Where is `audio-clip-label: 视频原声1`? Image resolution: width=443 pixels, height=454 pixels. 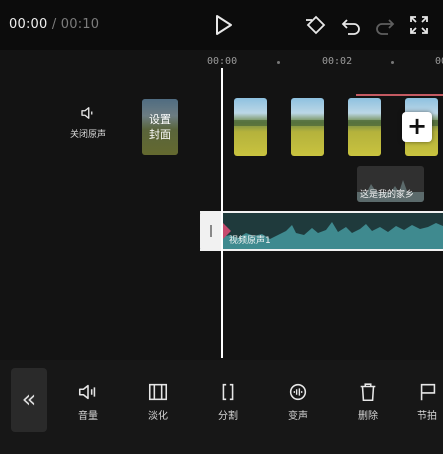
audio-clip-label: 视频原声1 is located at coordinates (250, 241).